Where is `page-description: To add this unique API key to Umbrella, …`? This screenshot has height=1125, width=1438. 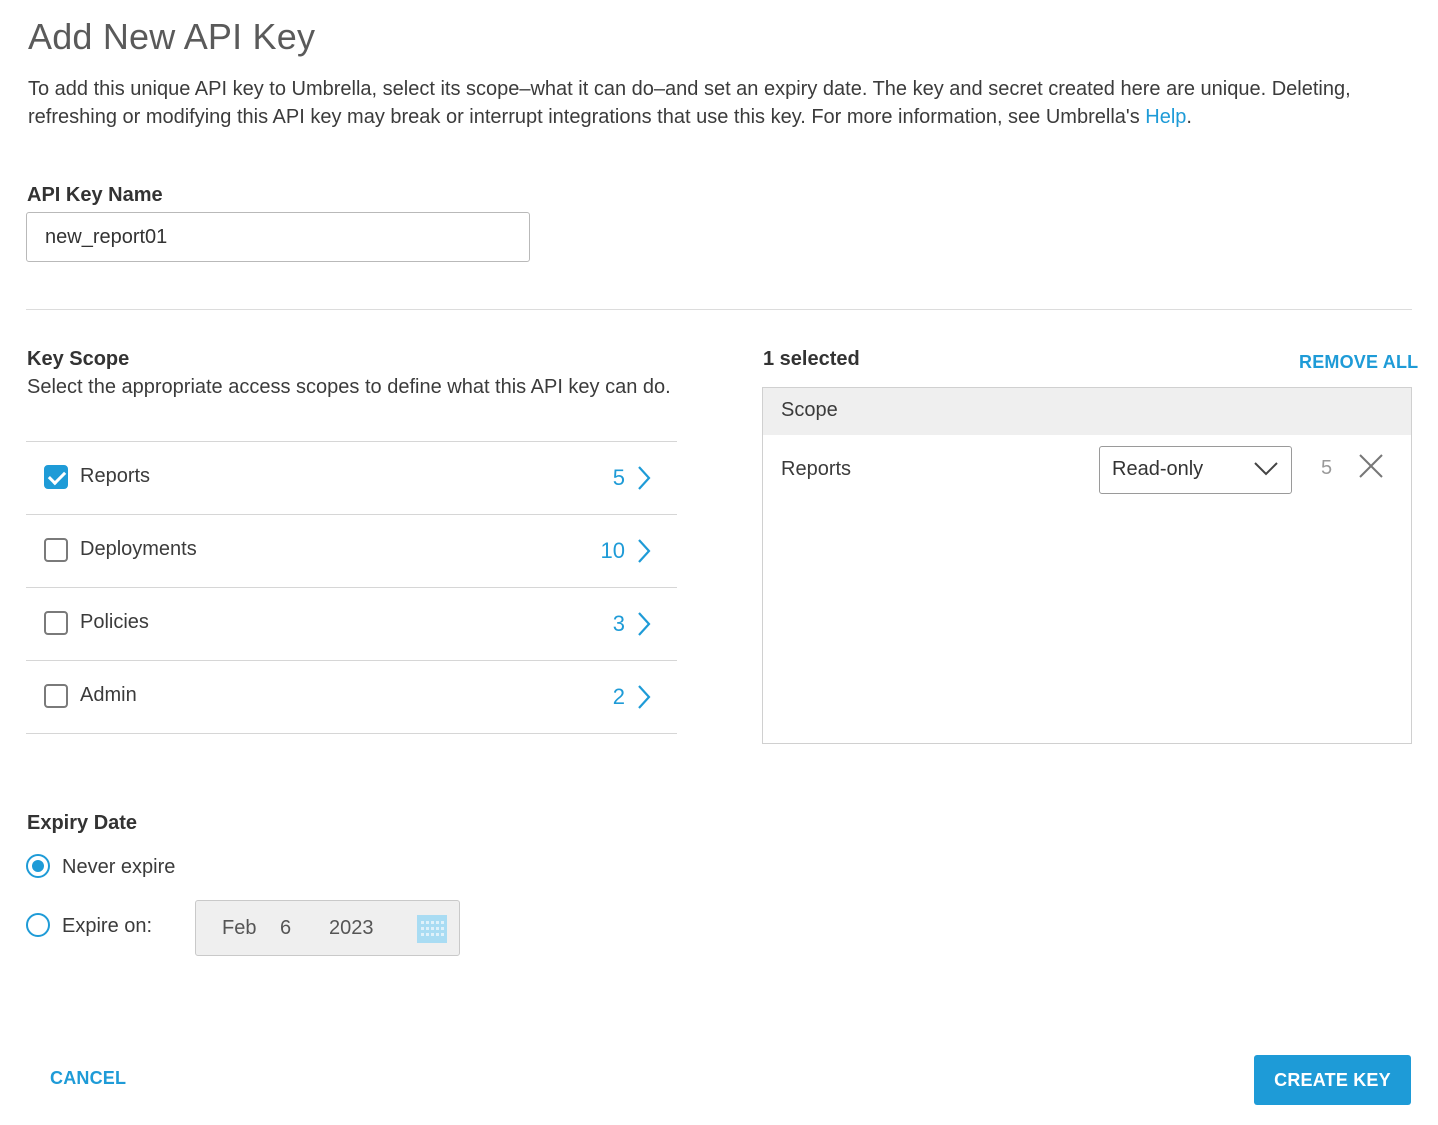 page-description: To add this unique API key to Umbrella, … is located at coordinates (723, 103).